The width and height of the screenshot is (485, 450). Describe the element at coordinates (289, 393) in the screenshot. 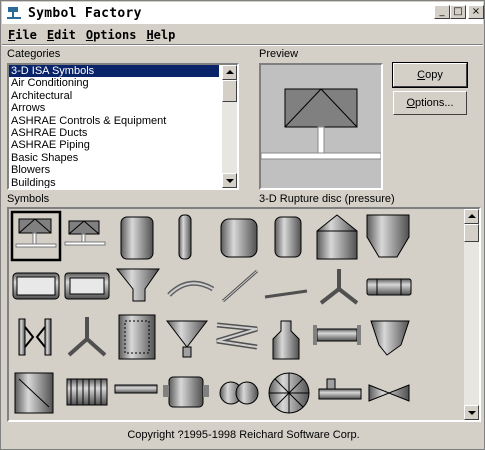

I see `symbol-rotary-drum-icon` at that location.